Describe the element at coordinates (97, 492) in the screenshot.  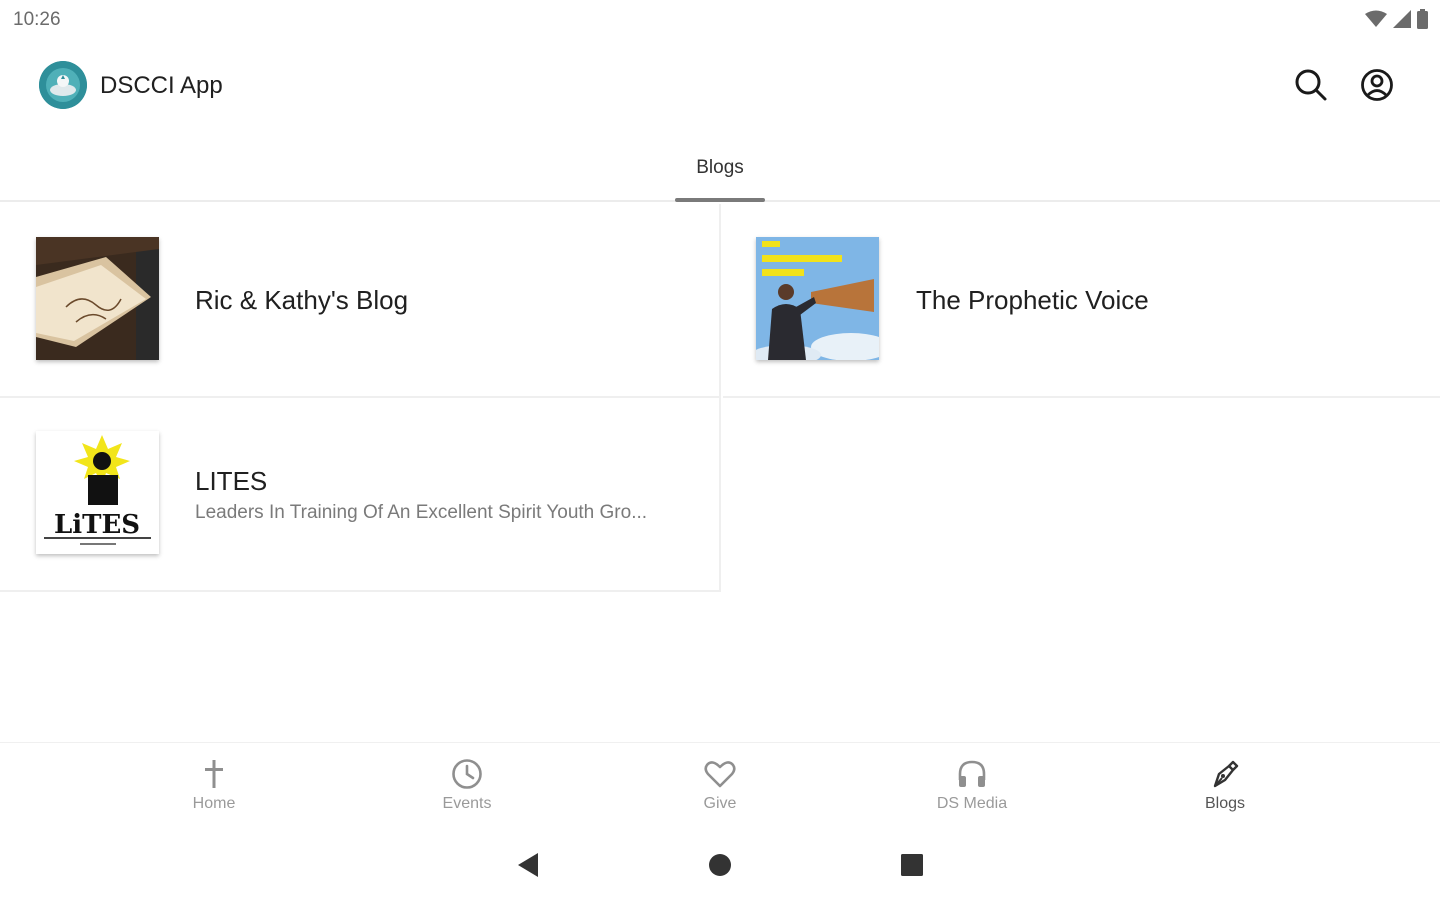
I see `blog-thumbnail: LiTES` at that location.